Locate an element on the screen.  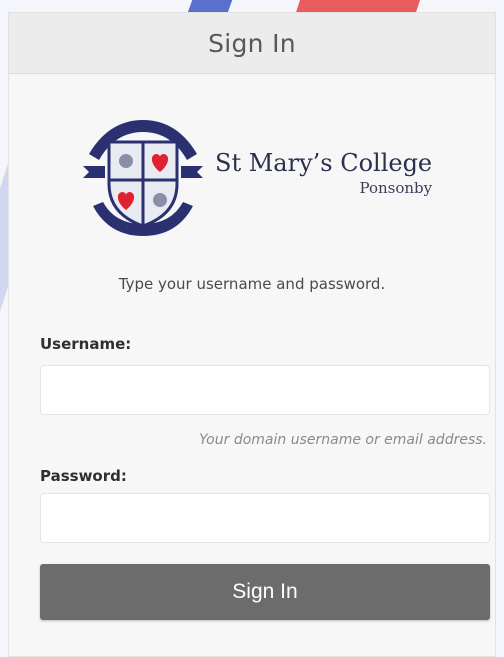
username-hint: Your domain username or email address. is located at coordinates (343, 440).